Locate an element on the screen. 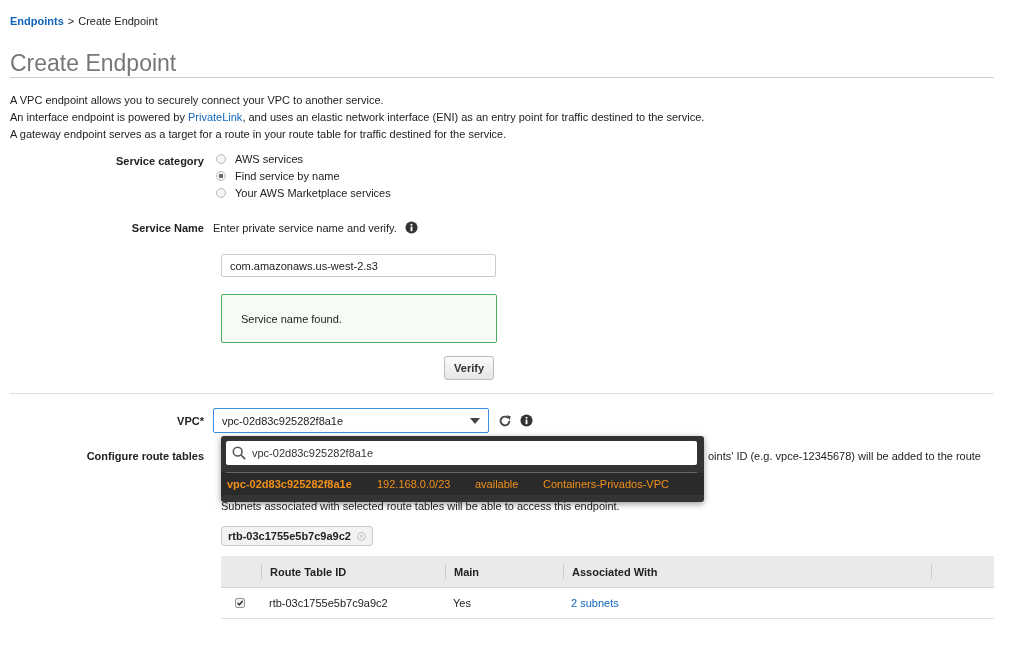 Image resolution: width=1024 pixels, height=652 pixels. radio-label: Your AWS Marketplace services is located at coordinates (313, 192).